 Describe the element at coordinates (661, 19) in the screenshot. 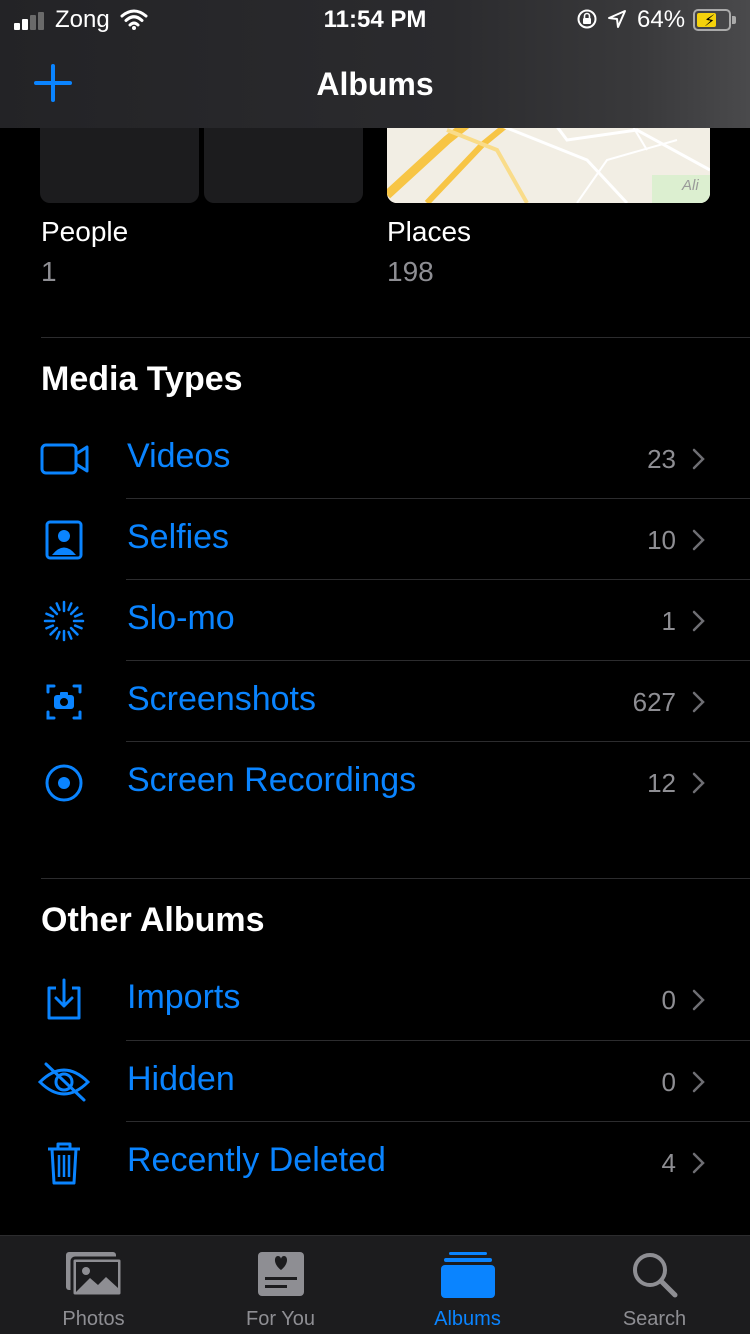

I see `battery-percentage: 64%` at that location.